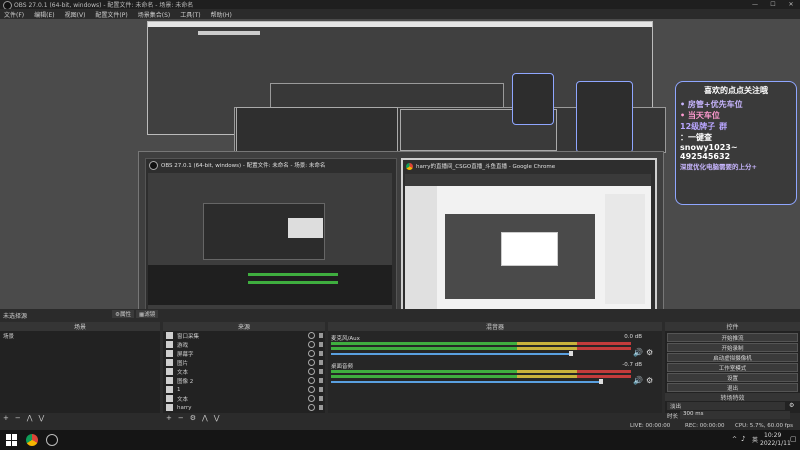 The image size is (800, 450). I want to click on source-label: 图片, so click(183, 363).